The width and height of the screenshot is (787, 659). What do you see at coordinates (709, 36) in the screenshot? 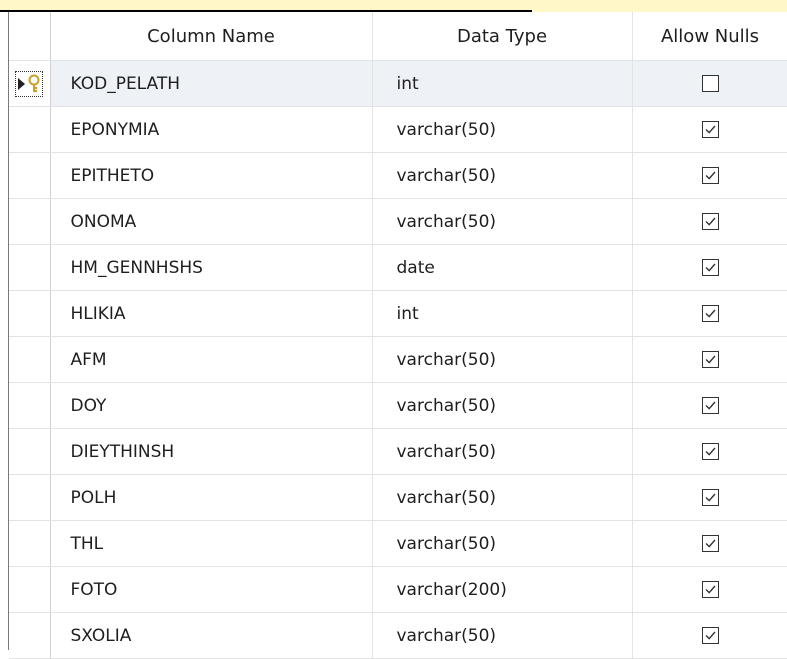
I see `allow-nulls-header: Allow Nulls` at bounding box center [709, 36].